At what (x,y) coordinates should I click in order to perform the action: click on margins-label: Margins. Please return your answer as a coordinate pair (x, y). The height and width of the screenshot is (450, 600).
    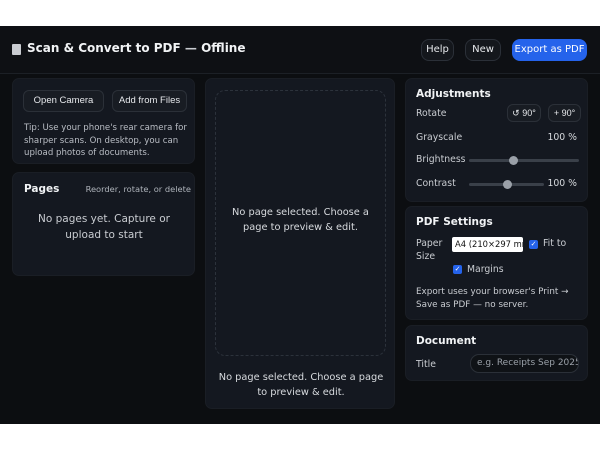
    Looking at the image, I should click on (485, 269).